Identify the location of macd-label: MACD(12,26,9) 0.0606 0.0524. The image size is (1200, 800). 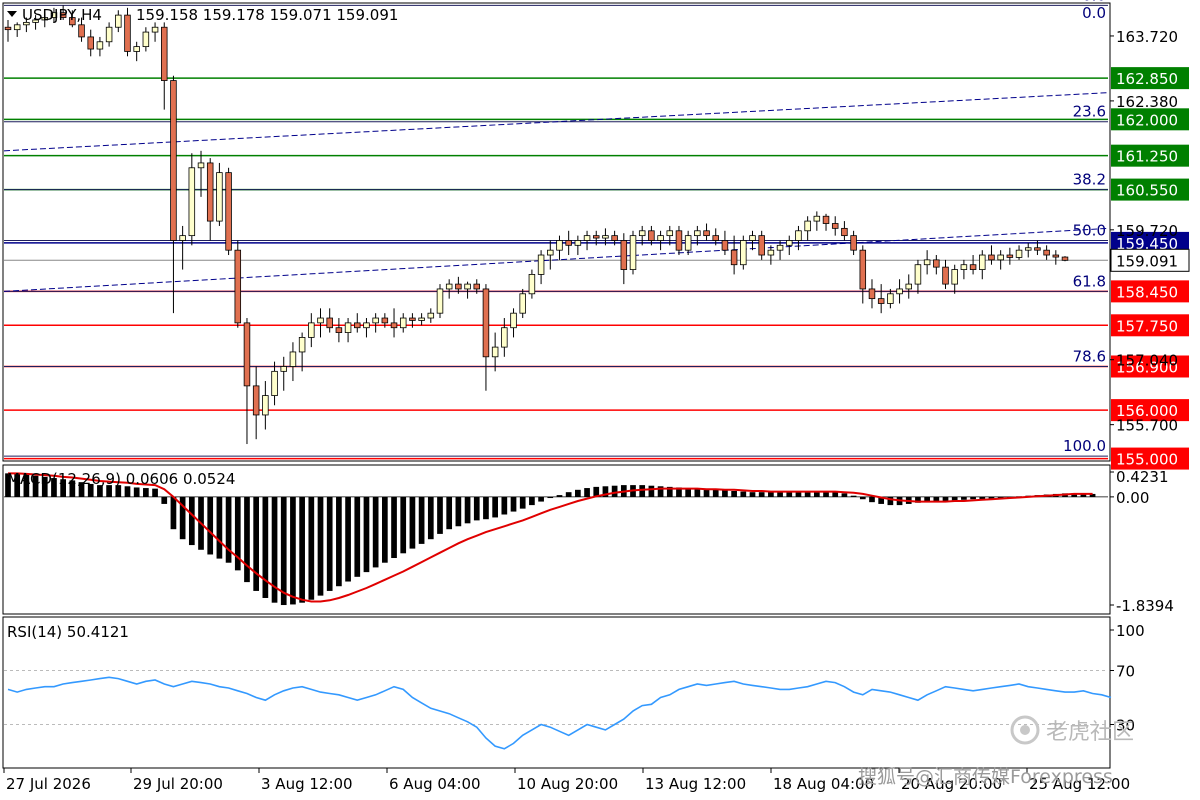
(121, 479).